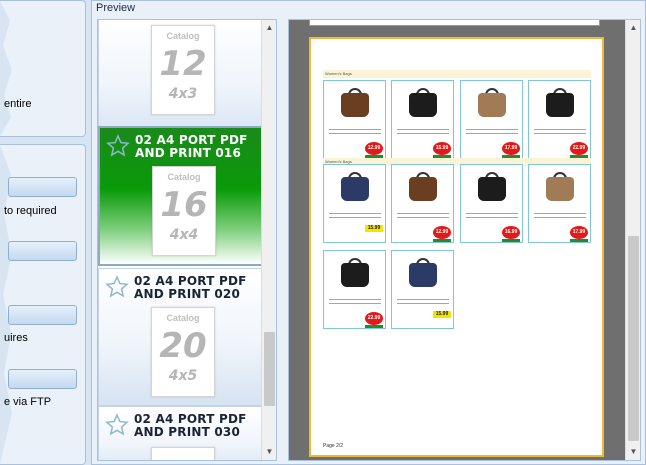 The width and height of the screenshot is (646, 465). Describe the element at coordinates (338, 73) in the screenshot. I see `section-title: Women's Bags` at that location.